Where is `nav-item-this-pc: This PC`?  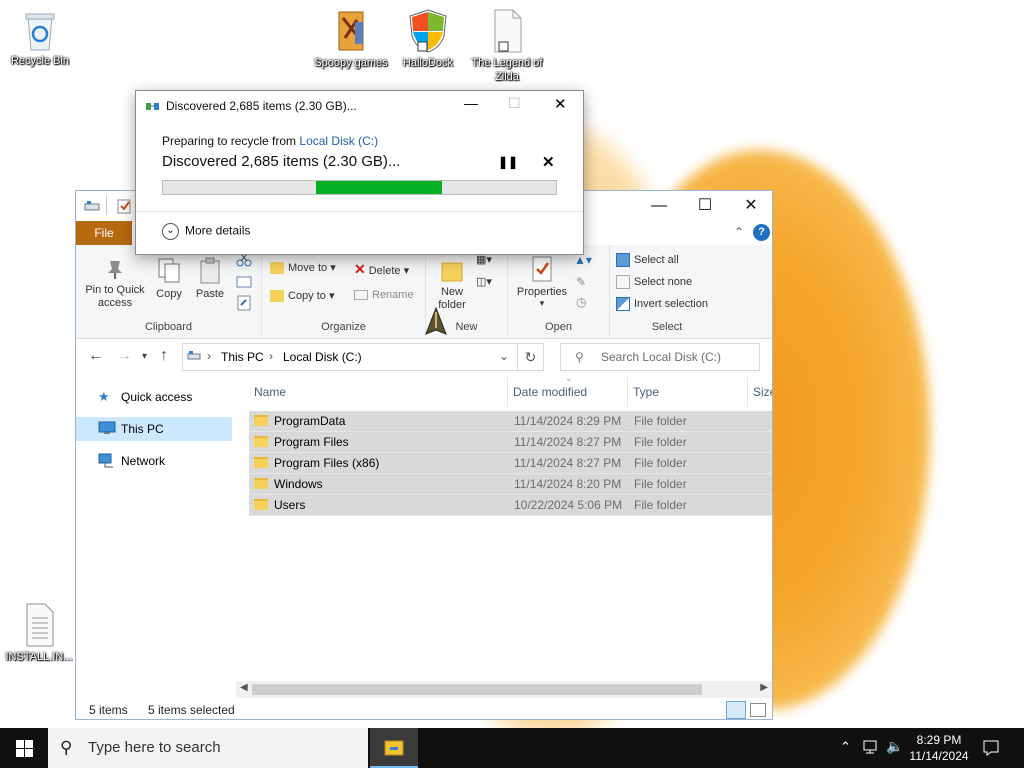 nav-item-this-pc: This PC is located at coordinates (154, 429).